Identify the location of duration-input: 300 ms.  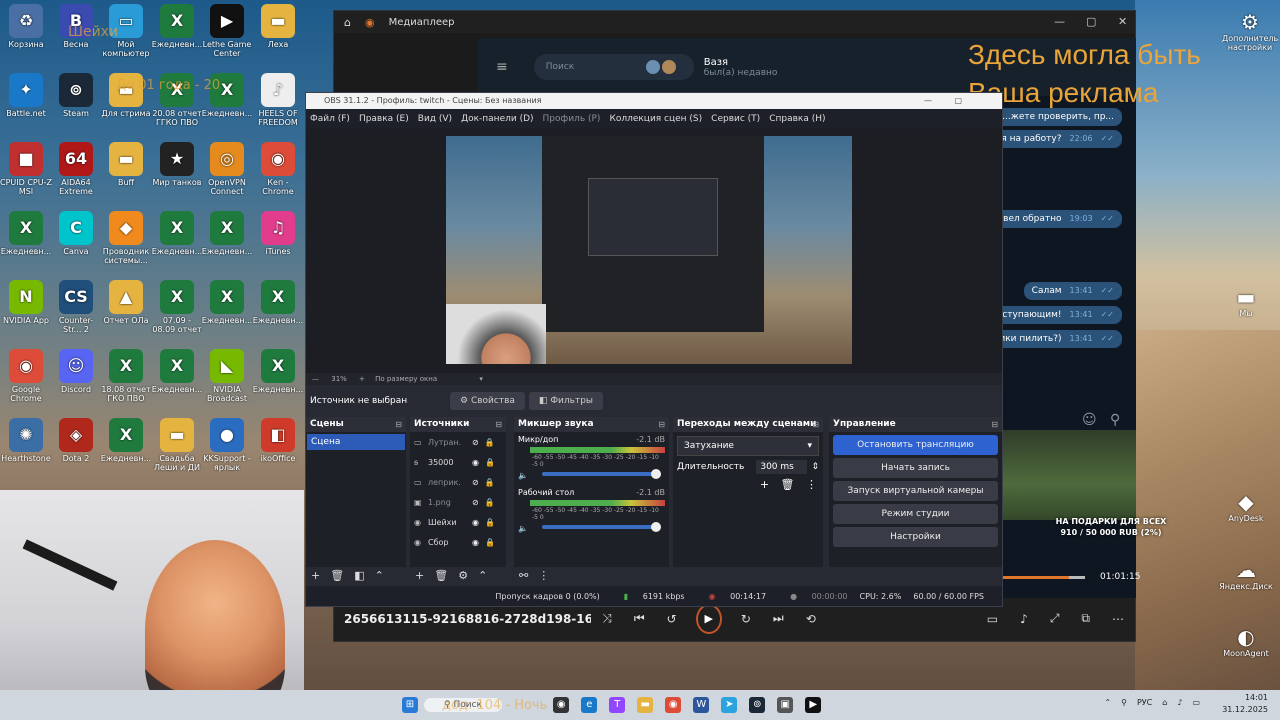
(782, 467).